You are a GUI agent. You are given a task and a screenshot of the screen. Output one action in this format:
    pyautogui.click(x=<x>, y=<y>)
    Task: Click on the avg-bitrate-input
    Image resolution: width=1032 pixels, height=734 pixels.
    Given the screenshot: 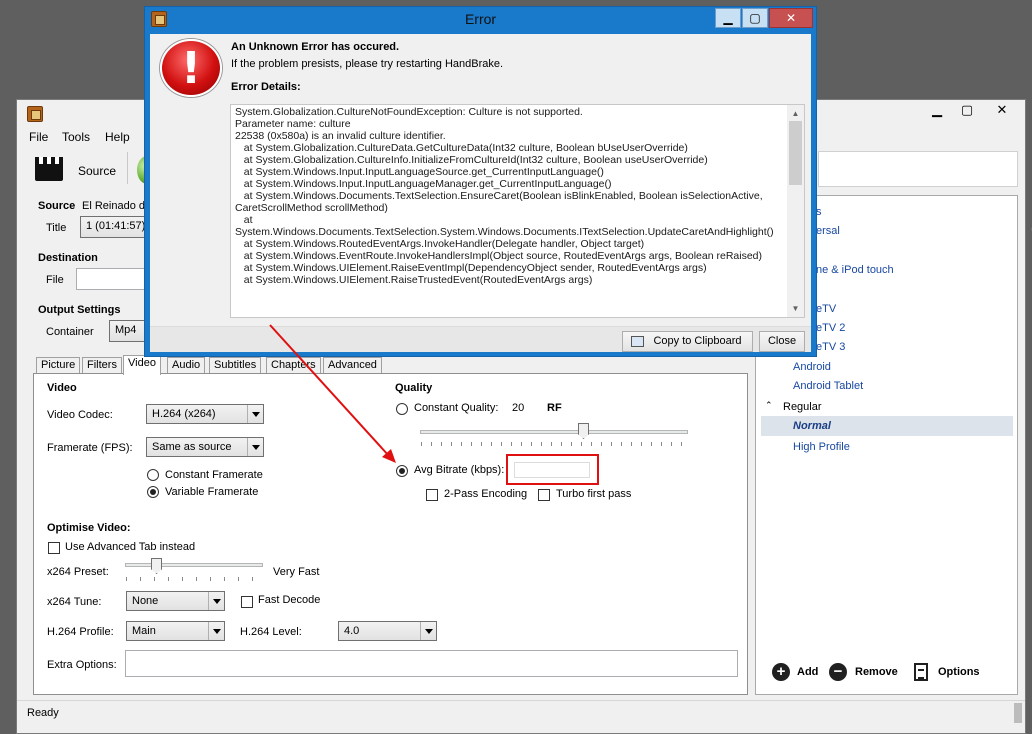 What is the action you would take?
    pyautogui.click(x=552, y=470)
    